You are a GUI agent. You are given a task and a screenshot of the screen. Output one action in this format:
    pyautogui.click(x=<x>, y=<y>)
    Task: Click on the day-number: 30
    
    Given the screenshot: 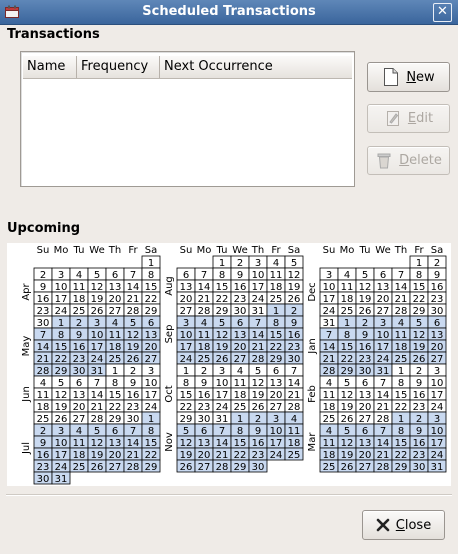 What is the action you would take?
    pyautogui.click(x=204, y=419)
    